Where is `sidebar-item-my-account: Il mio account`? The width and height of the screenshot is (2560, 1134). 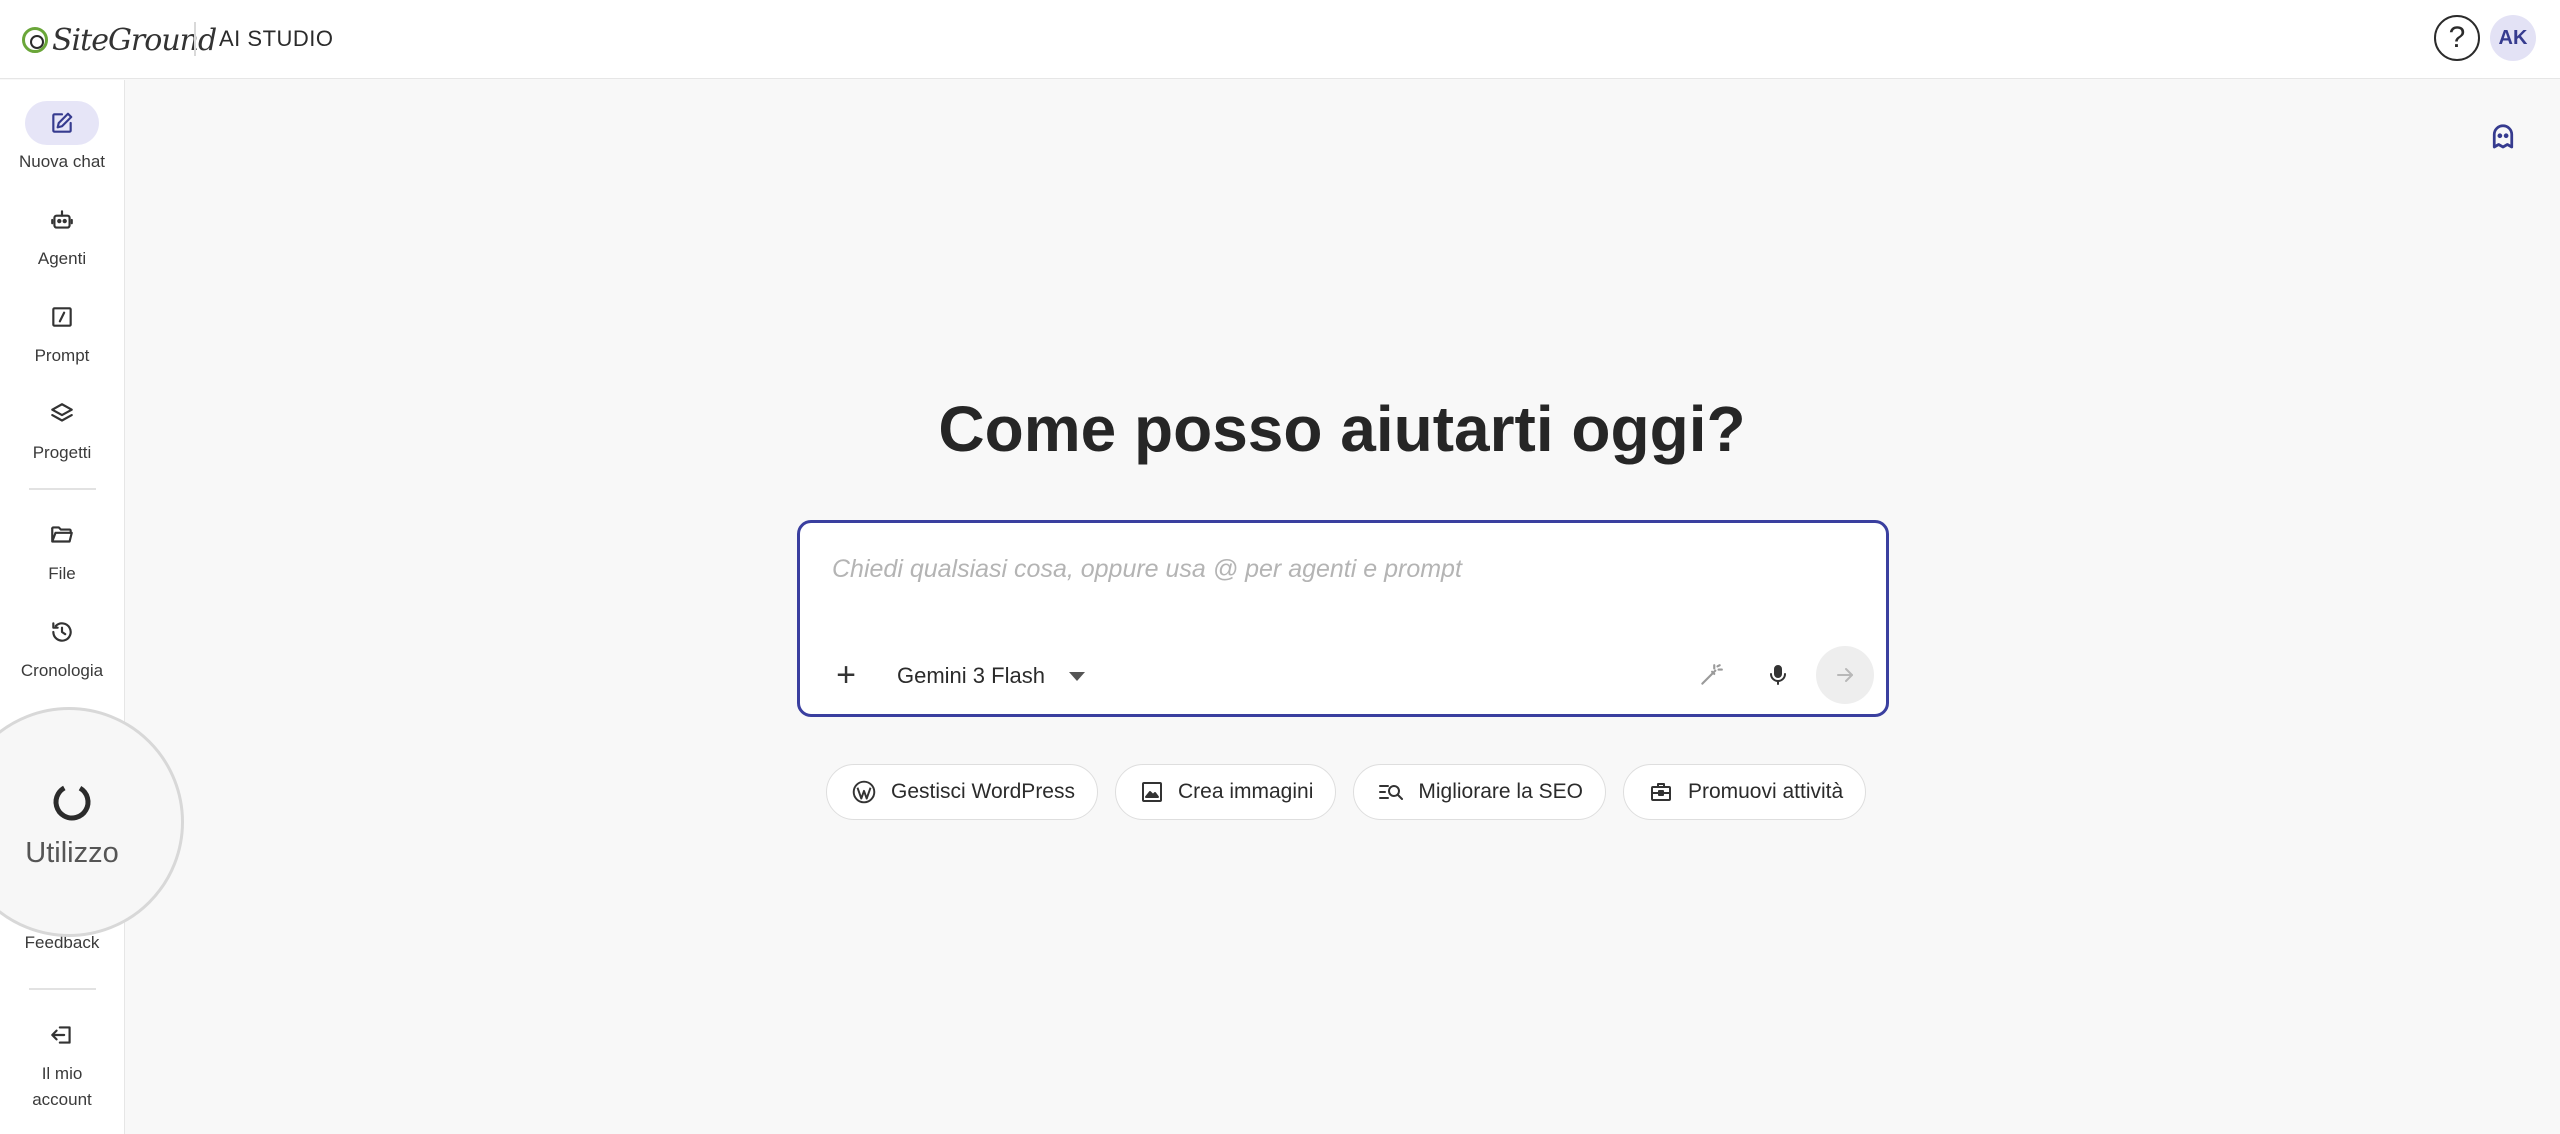 sidebar-item-my-account: Il mio account is located at coordinates (62, 1063).